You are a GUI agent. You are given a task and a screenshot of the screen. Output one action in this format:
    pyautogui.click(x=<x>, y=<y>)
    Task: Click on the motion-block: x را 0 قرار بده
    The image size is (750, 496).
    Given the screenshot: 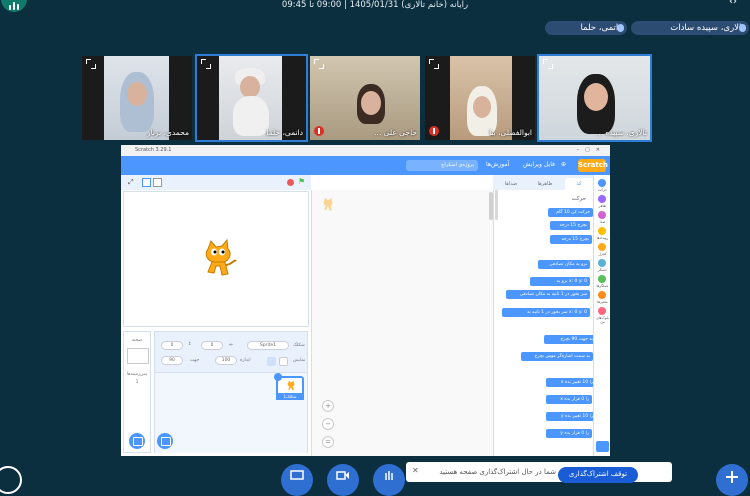 What is the action you would take?
    pyautogui.click(x=569, y=399)
    